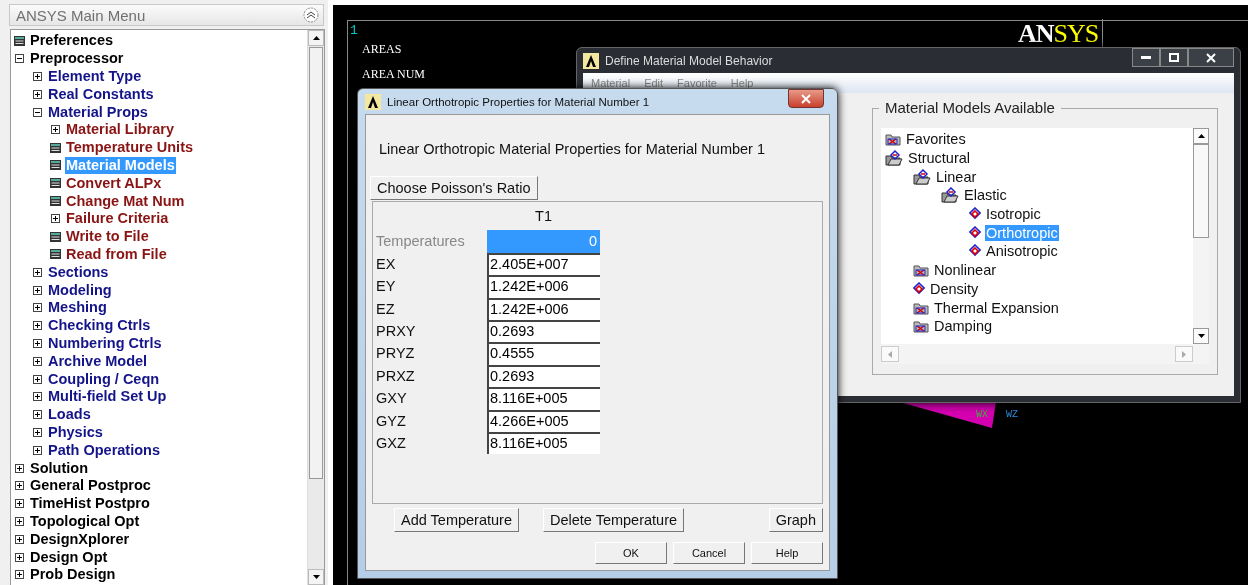  Describe the element at coordinates (78, 272) in the screenshot. I see `menu-item: Sections` at that location.